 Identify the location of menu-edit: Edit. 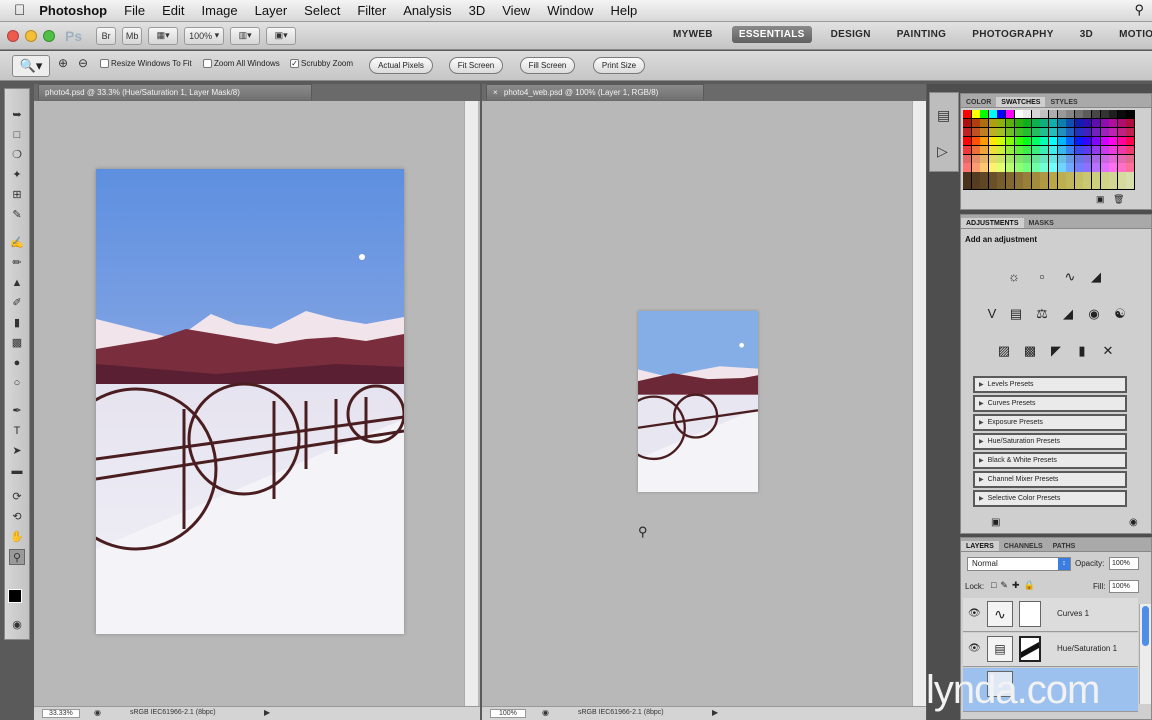
(173, 11).